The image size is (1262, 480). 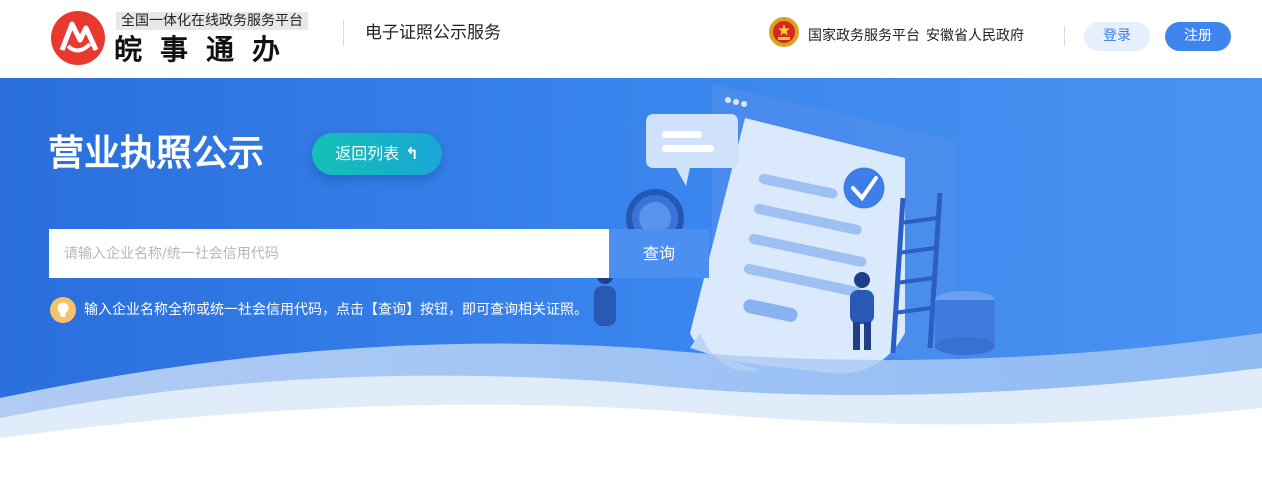 What do you see at coordinates (63, 310) in the screenshot?
I see `lightbulb-icon` at bounding box center [63, 310].